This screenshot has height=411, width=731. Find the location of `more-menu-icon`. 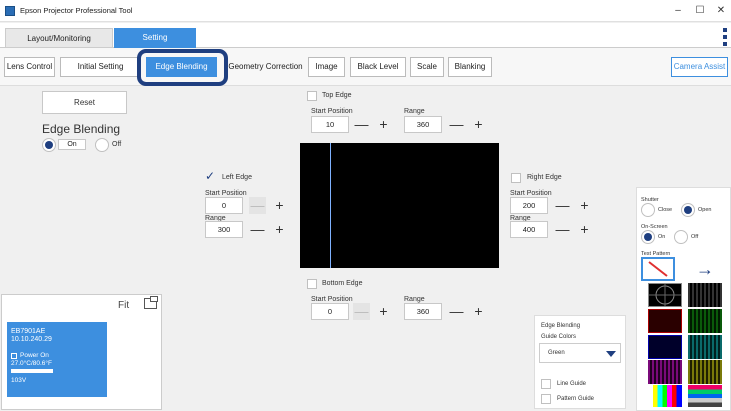

more-menu-icon is located at coordinates (725, 37).